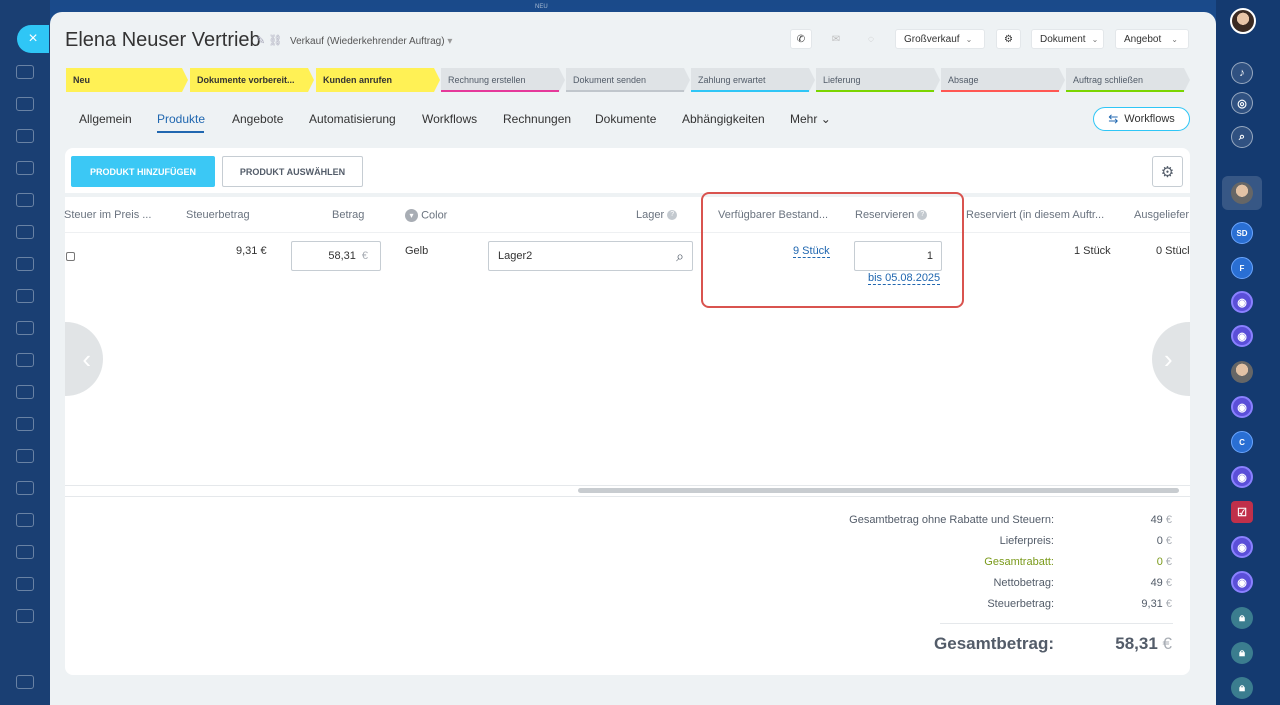 Image resolution: width=1280 pixels, height=705 pixels. What do you see at coordinates (1242, 268) in the screenshot?
I see `chat-badge-f: F` at bounding box center [1242, 268].